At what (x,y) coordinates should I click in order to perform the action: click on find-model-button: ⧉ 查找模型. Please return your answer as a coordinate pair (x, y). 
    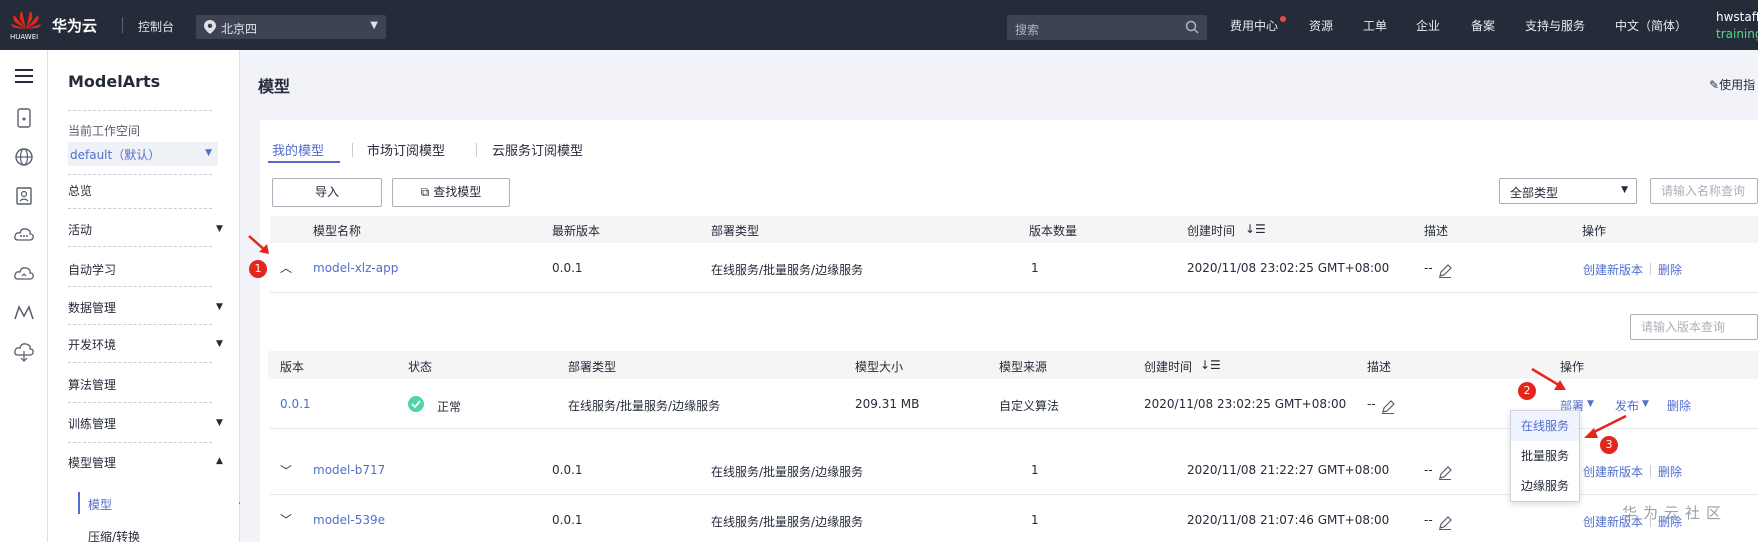
    Looking at the image, I should click on (451, 192).